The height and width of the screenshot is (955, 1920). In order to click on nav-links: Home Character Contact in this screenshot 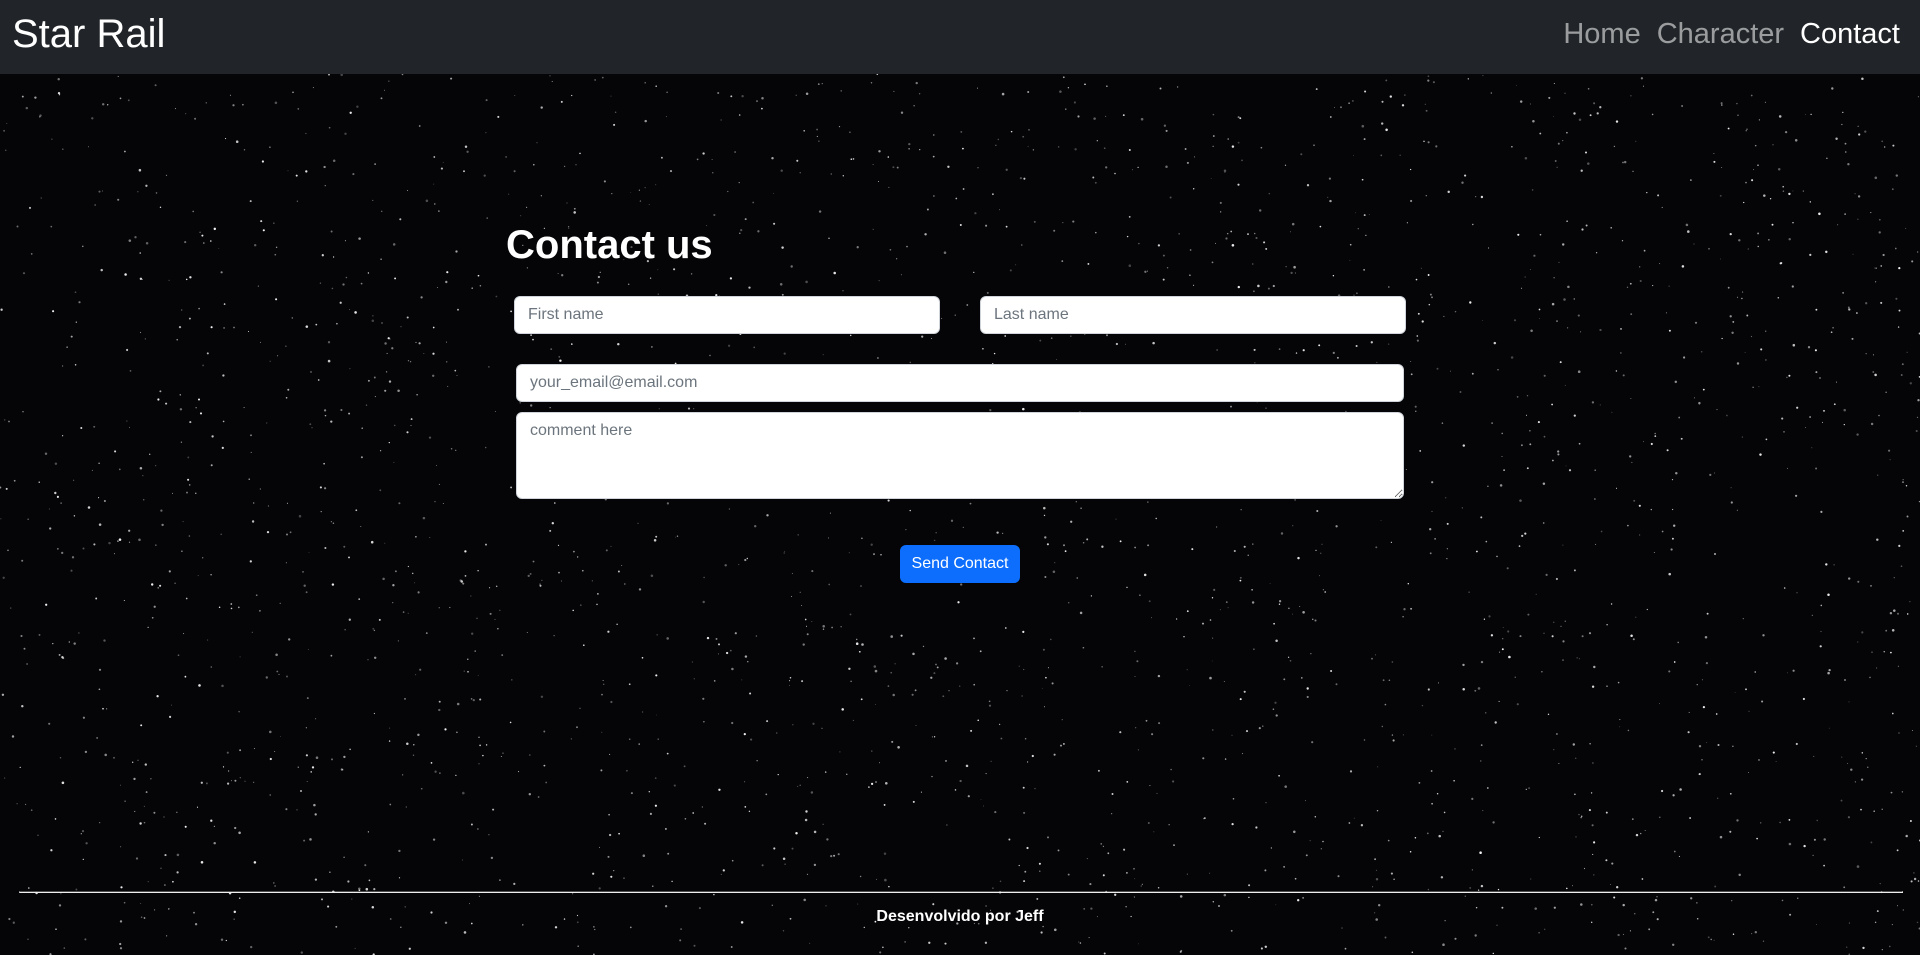, I will do `click(1731, 34)`.